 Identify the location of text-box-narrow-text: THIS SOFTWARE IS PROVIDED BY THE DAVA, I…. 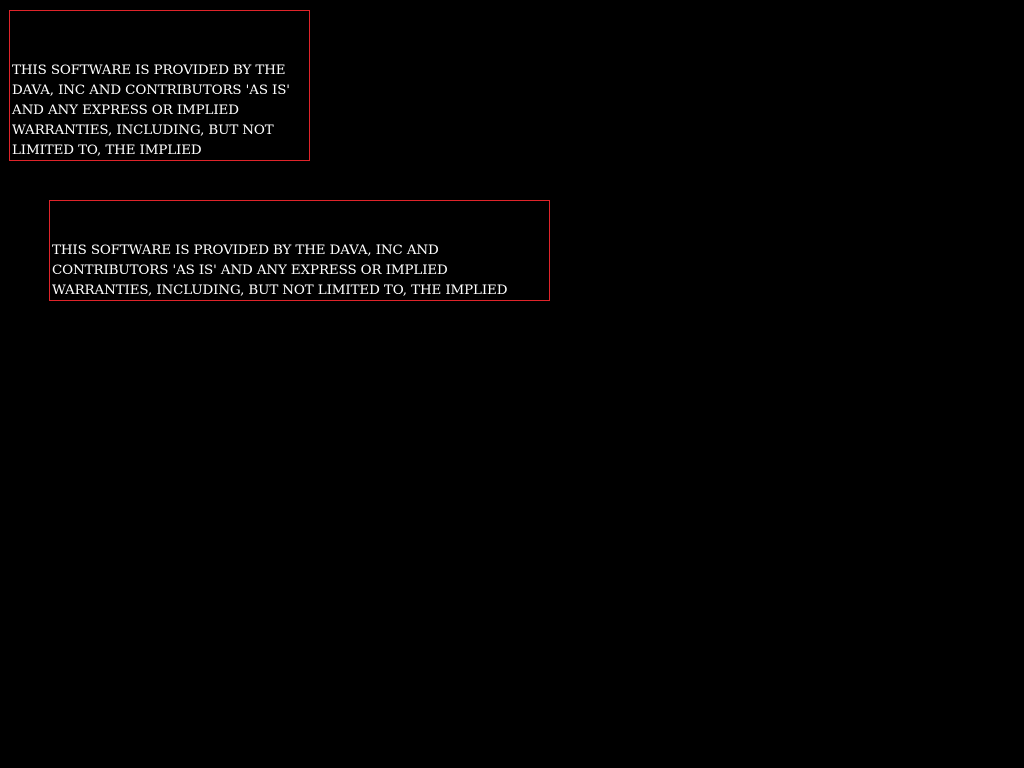
(151, 110).